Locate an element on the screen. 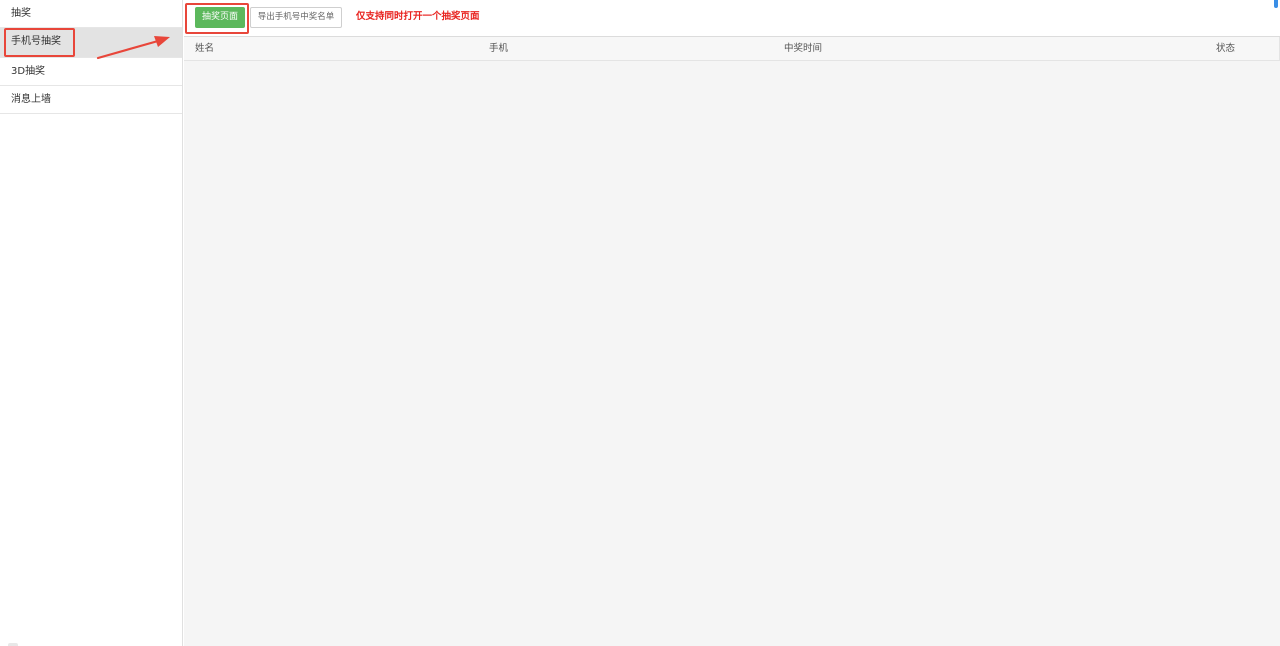 This screenshot has height=646, width=1280. sidebar-item-lottery: 抽奖 is located at coordinates (91, 14).